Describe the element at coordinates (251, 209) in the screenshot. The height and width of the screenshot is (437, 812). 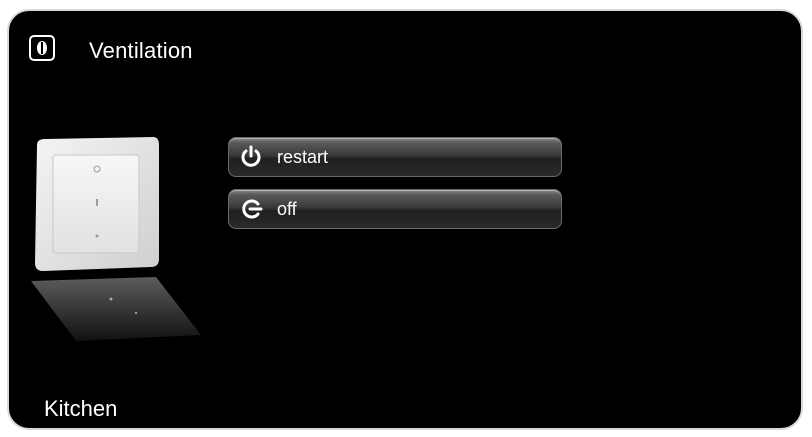
I see `power-off-icon` at that location.